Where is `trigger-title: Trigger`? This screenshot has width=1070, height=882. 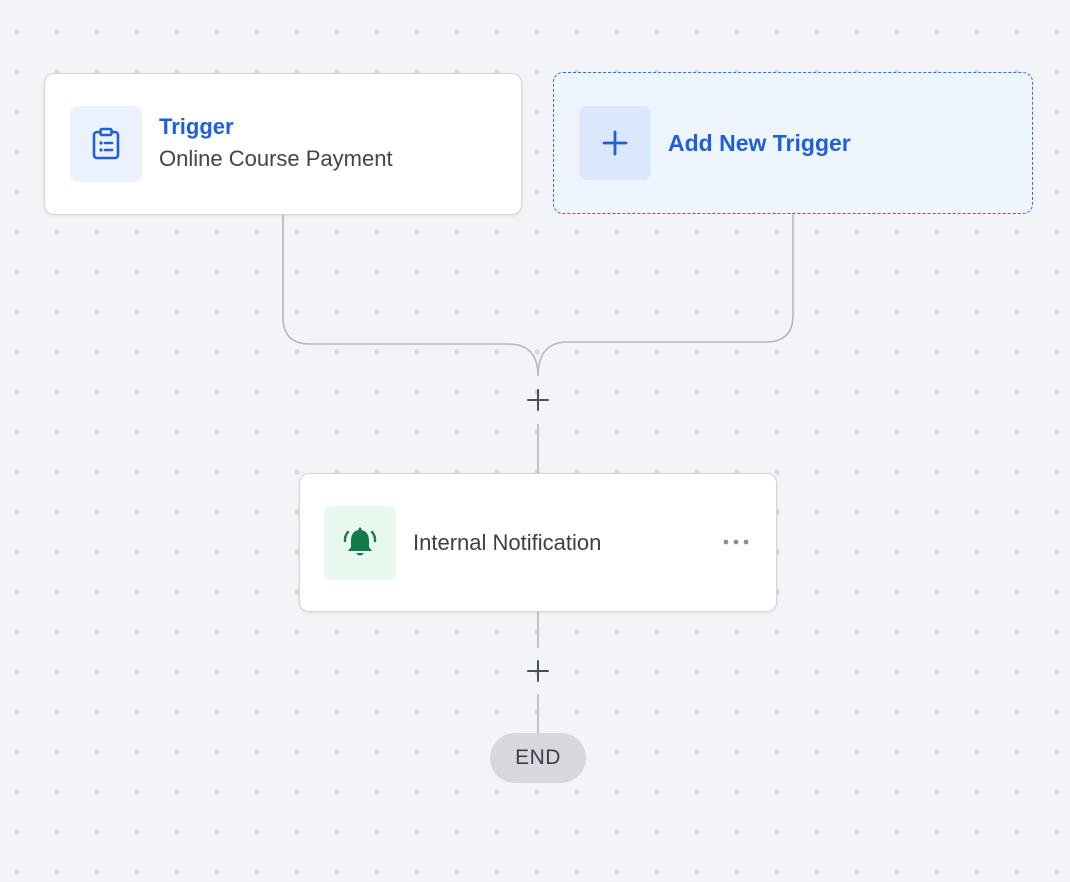 trigger-title: Trigger is located at coordinates (196, 126).